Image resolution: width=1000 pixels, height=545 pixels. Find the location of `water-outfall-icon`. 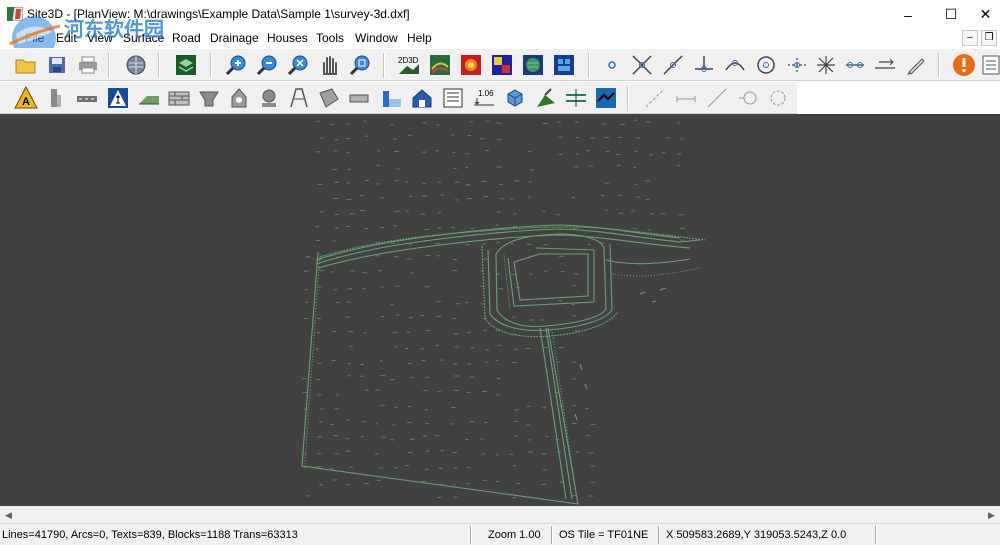

water-outfall-icon is located at coordinates (606, 98).